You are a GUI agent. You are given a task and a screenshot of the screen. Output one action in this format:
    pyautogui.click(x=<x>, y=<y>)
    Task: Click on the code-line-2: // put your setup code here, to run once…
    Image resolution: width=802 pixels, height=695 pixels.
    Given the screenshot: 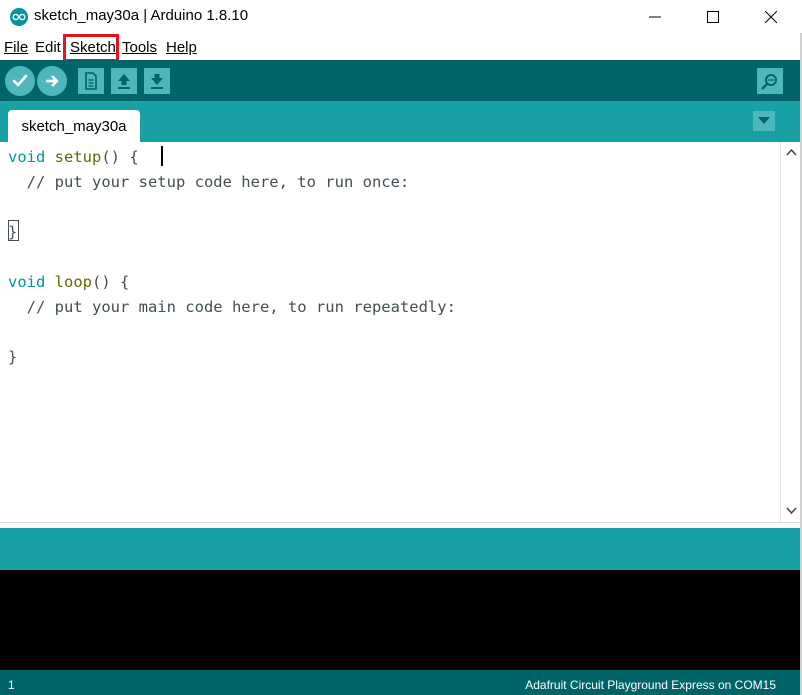 What is the action you would take?
    pyautogui.click(x=209, y=182)
    